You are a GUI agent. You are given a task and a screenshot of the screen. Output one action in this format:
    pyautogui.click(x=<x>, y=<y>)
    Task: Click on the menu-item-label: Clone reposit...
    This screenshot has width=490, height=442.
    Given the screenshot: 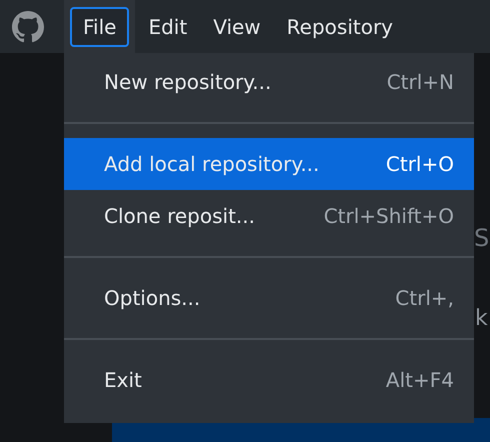 What is the action you would take?
    pyautogui.click(x=180, y=216)
    